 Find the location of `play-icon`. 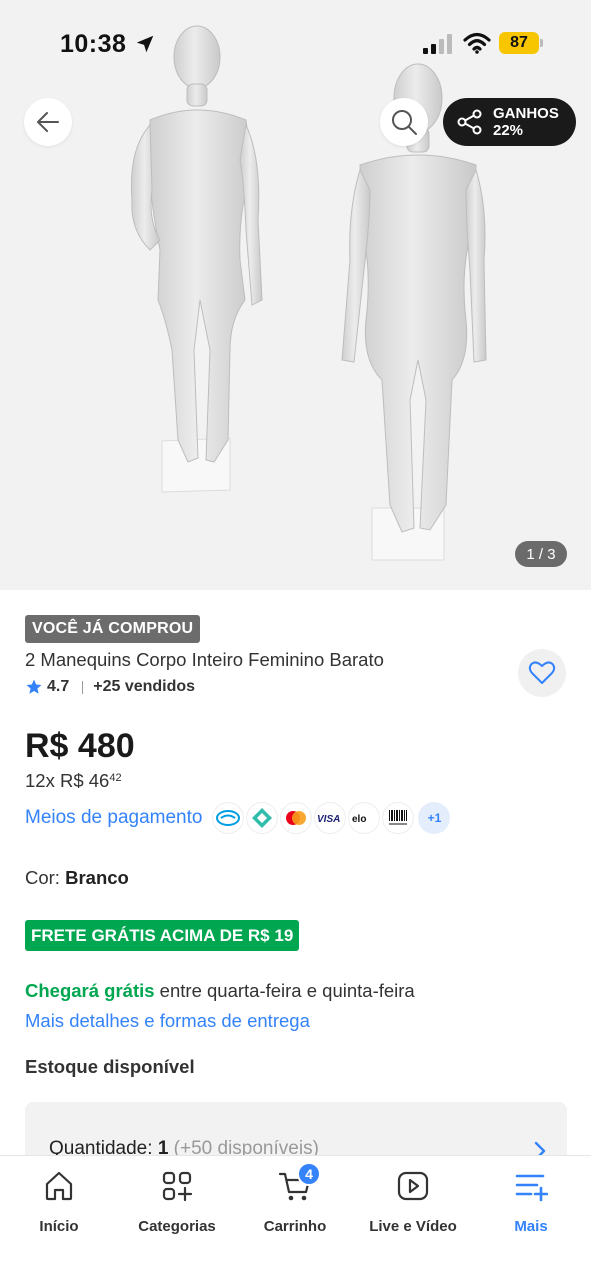

play-icon is located at coordinates (413, 1186).